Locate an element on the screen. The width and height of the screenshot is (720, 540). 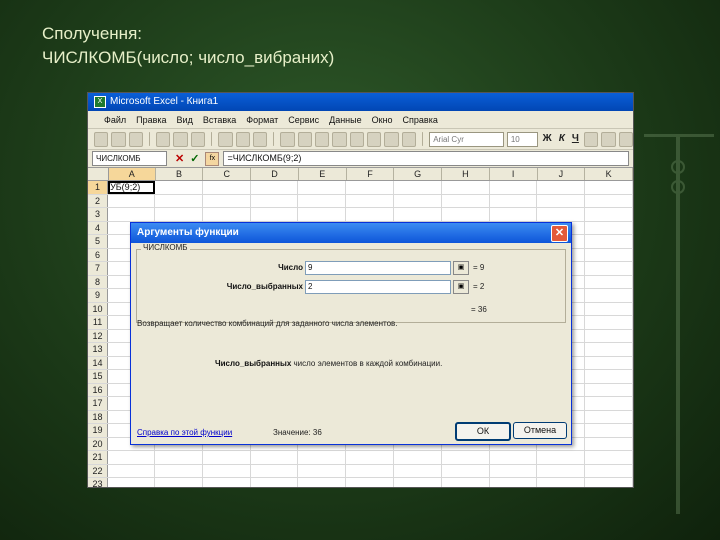
redo-icon is located at coordinates (304, 139).